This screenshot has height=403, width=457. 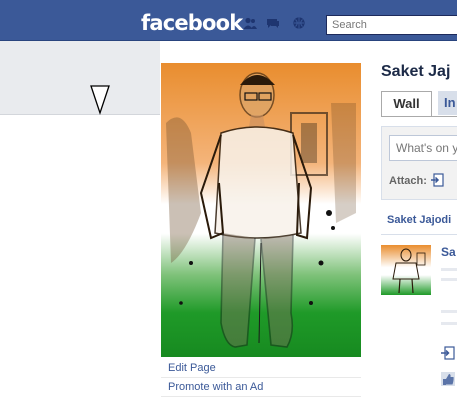 What do you see at coordinates (261, 387) in the screenshot?
I see `promote-ad-link: Promote with an Ad` at bounding box center [261, 387].